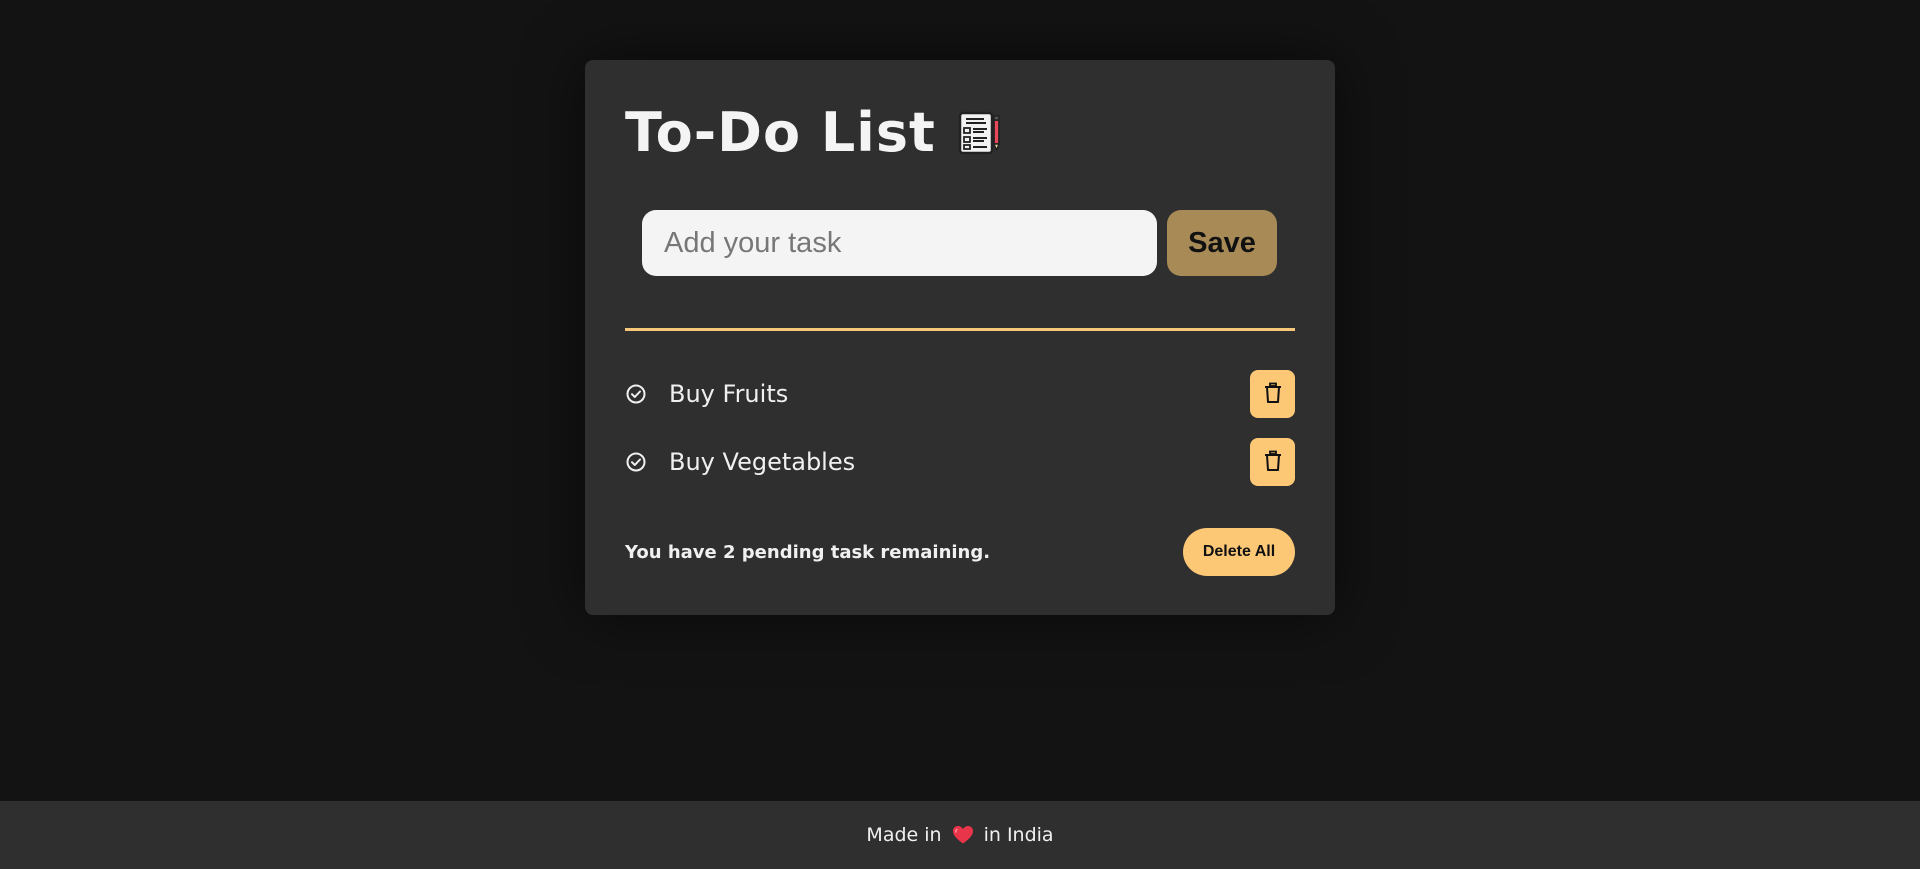 This screenshot has height=869, width=1920. What do you see at coordinates (899, 243) in the screenshot?
I see `task-input` at bounding box center [899, 243].